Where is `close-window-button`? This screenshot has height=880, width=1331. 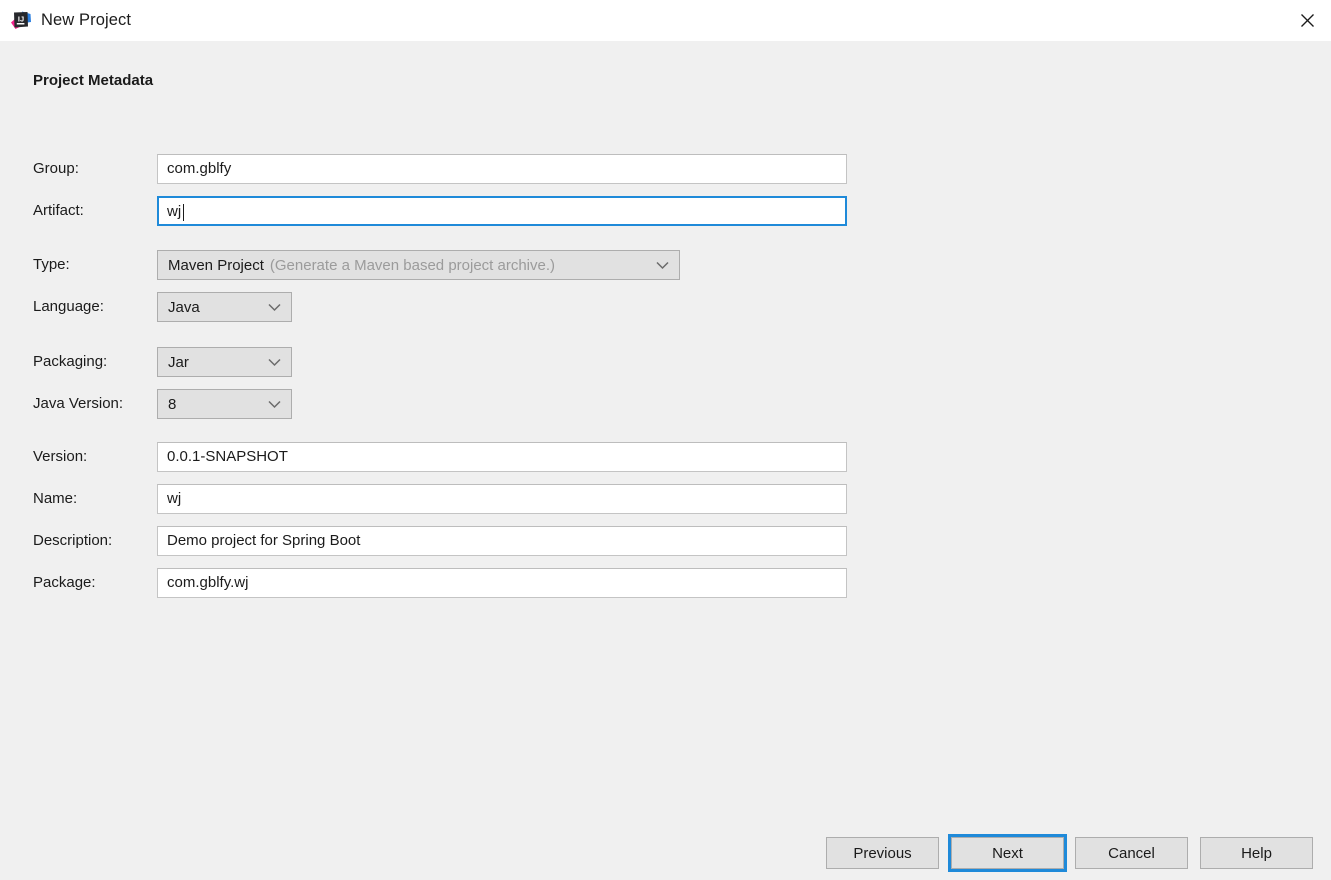
close-window-button is located at coordinates (1307, 20).